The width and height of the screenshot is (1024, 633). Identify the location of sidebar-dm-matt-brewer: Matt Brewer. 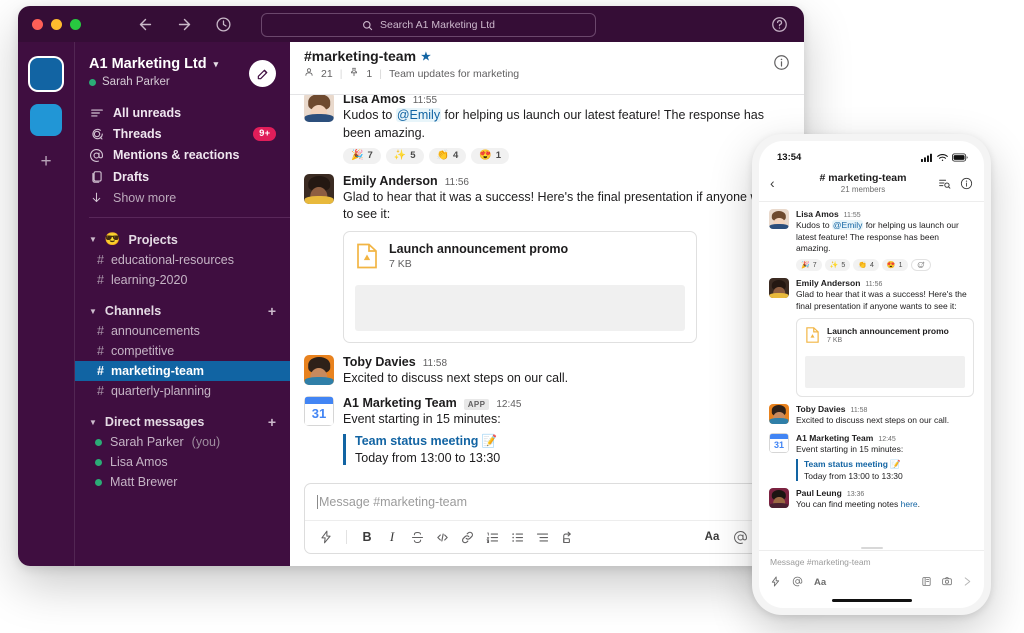
(182, 482).